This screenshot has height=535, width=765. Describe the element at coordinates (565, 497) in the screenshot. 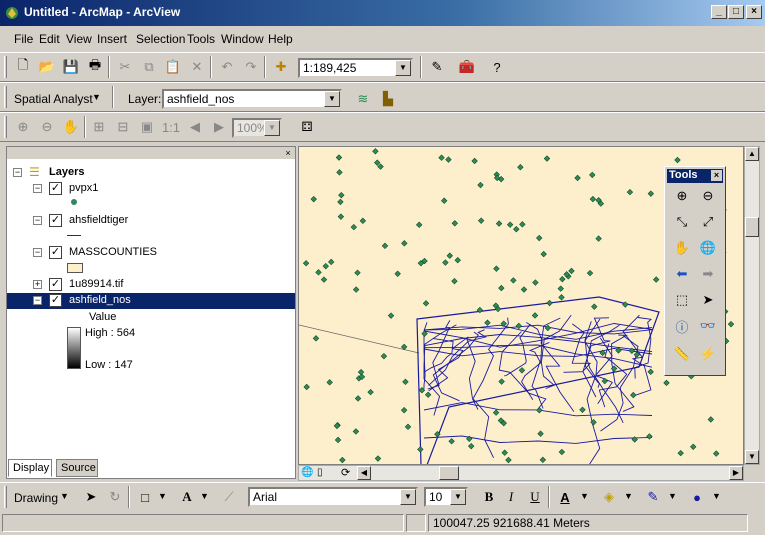

I see `font-color-icon: A` at that location.